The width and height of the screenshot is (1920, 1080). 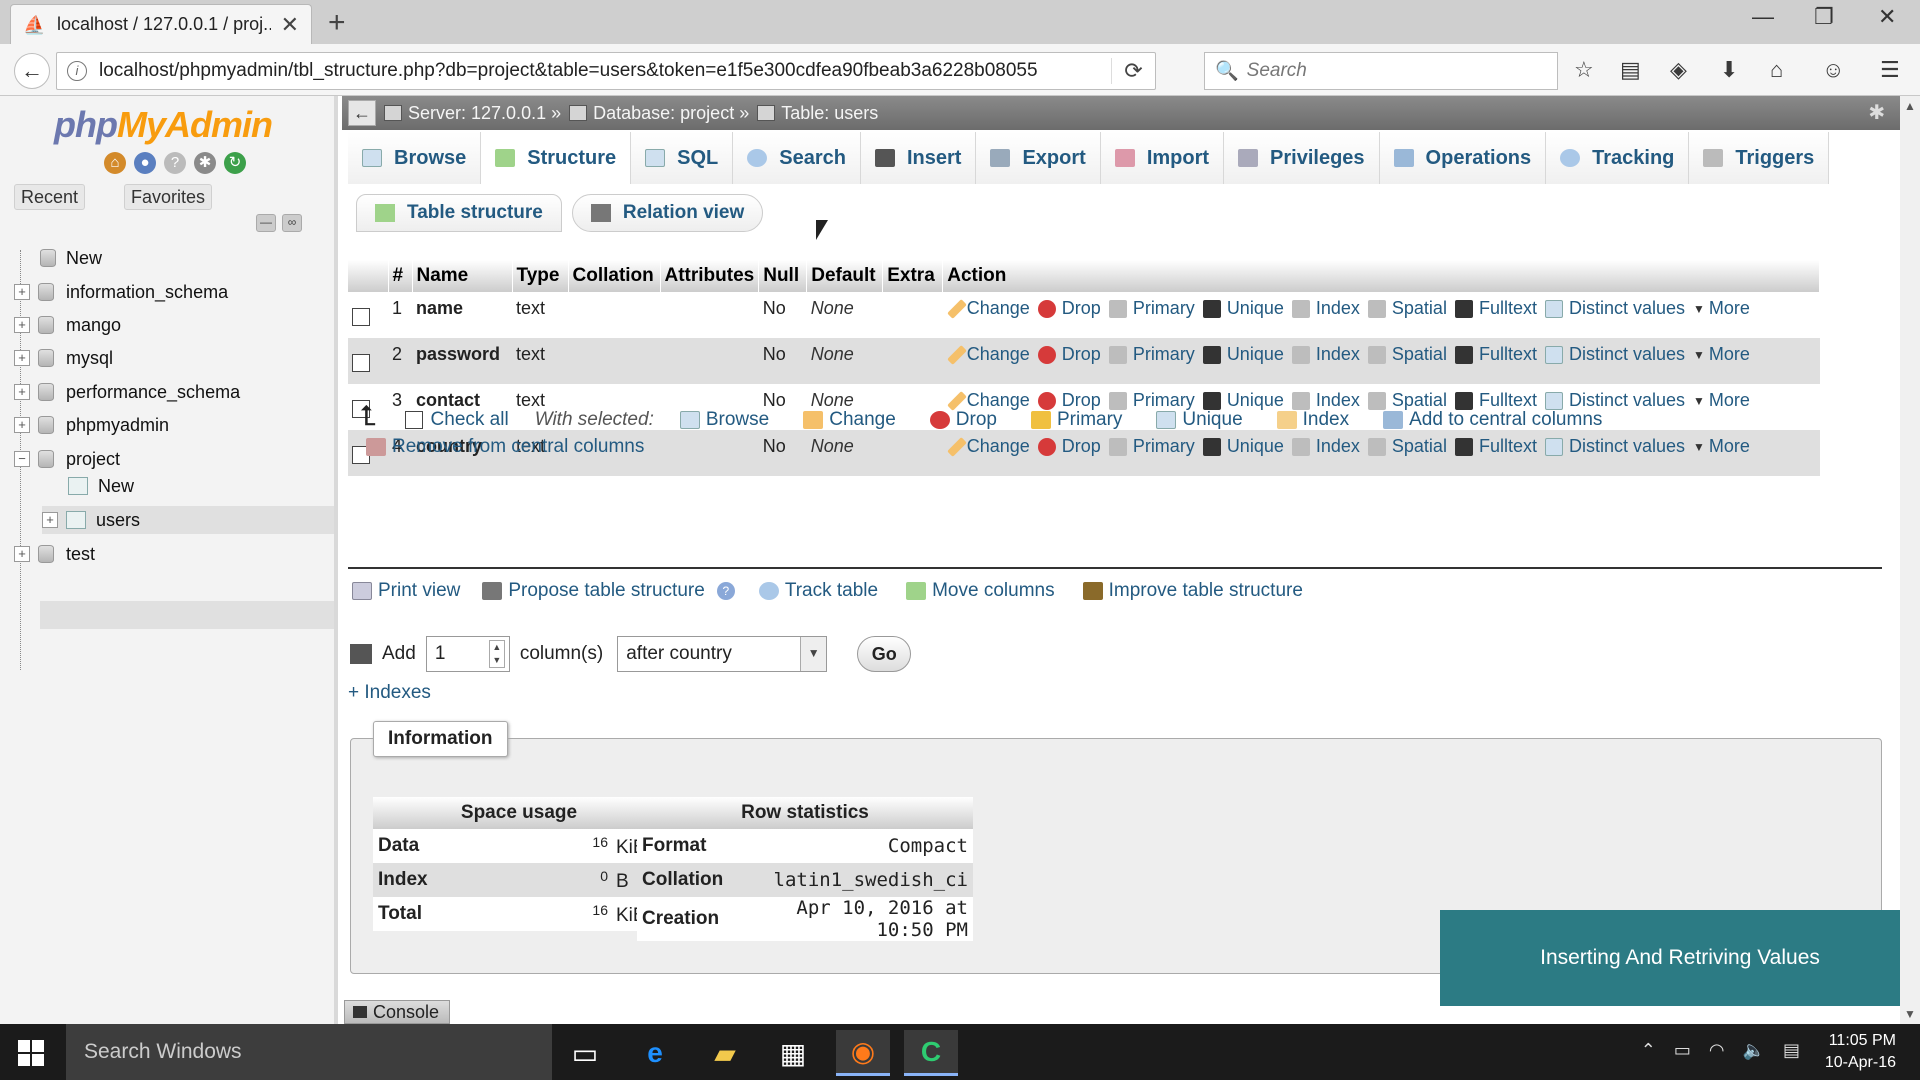 I want to click on camtasia-icon: C, so click(x=931, y=1053).